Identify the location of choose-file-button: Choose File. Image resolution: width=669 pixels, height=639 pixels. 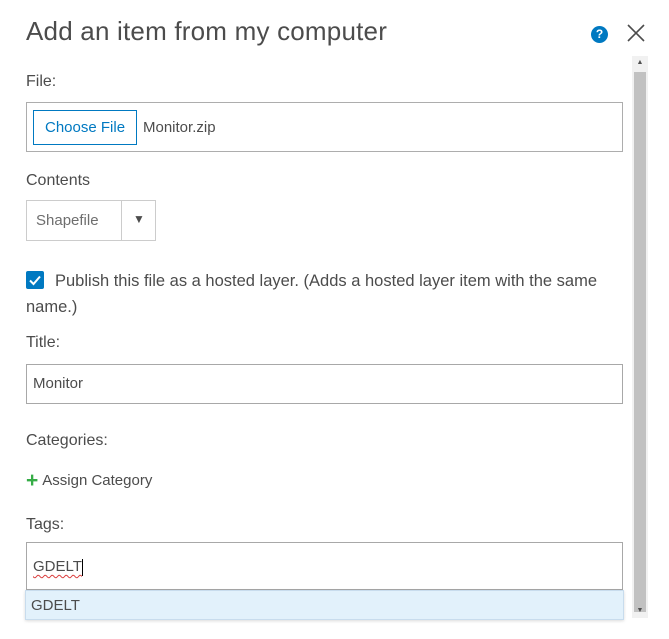
(85, 127).